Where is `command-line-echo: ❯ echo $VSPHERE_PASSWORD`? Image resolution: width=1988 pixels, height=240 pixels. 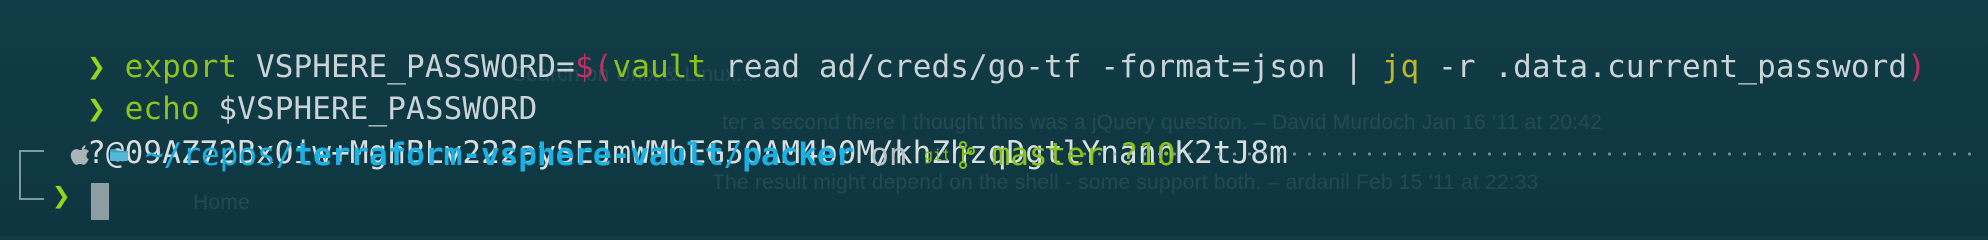
command-line-echo: ❯ echo $VSPHERE_PASSWORD is located at coordinates (274, 86).